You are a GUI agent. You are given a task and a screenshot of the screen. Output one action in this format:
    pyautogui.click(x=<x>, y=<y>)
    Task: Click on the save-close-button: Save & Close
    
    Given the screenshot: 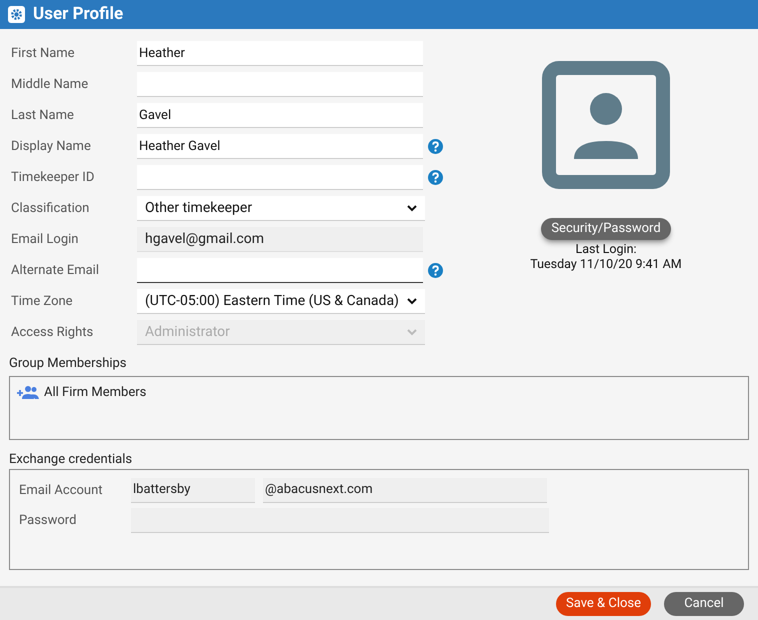 What is the action you would take?
    pyautogui.click(x=603, y=604)
    